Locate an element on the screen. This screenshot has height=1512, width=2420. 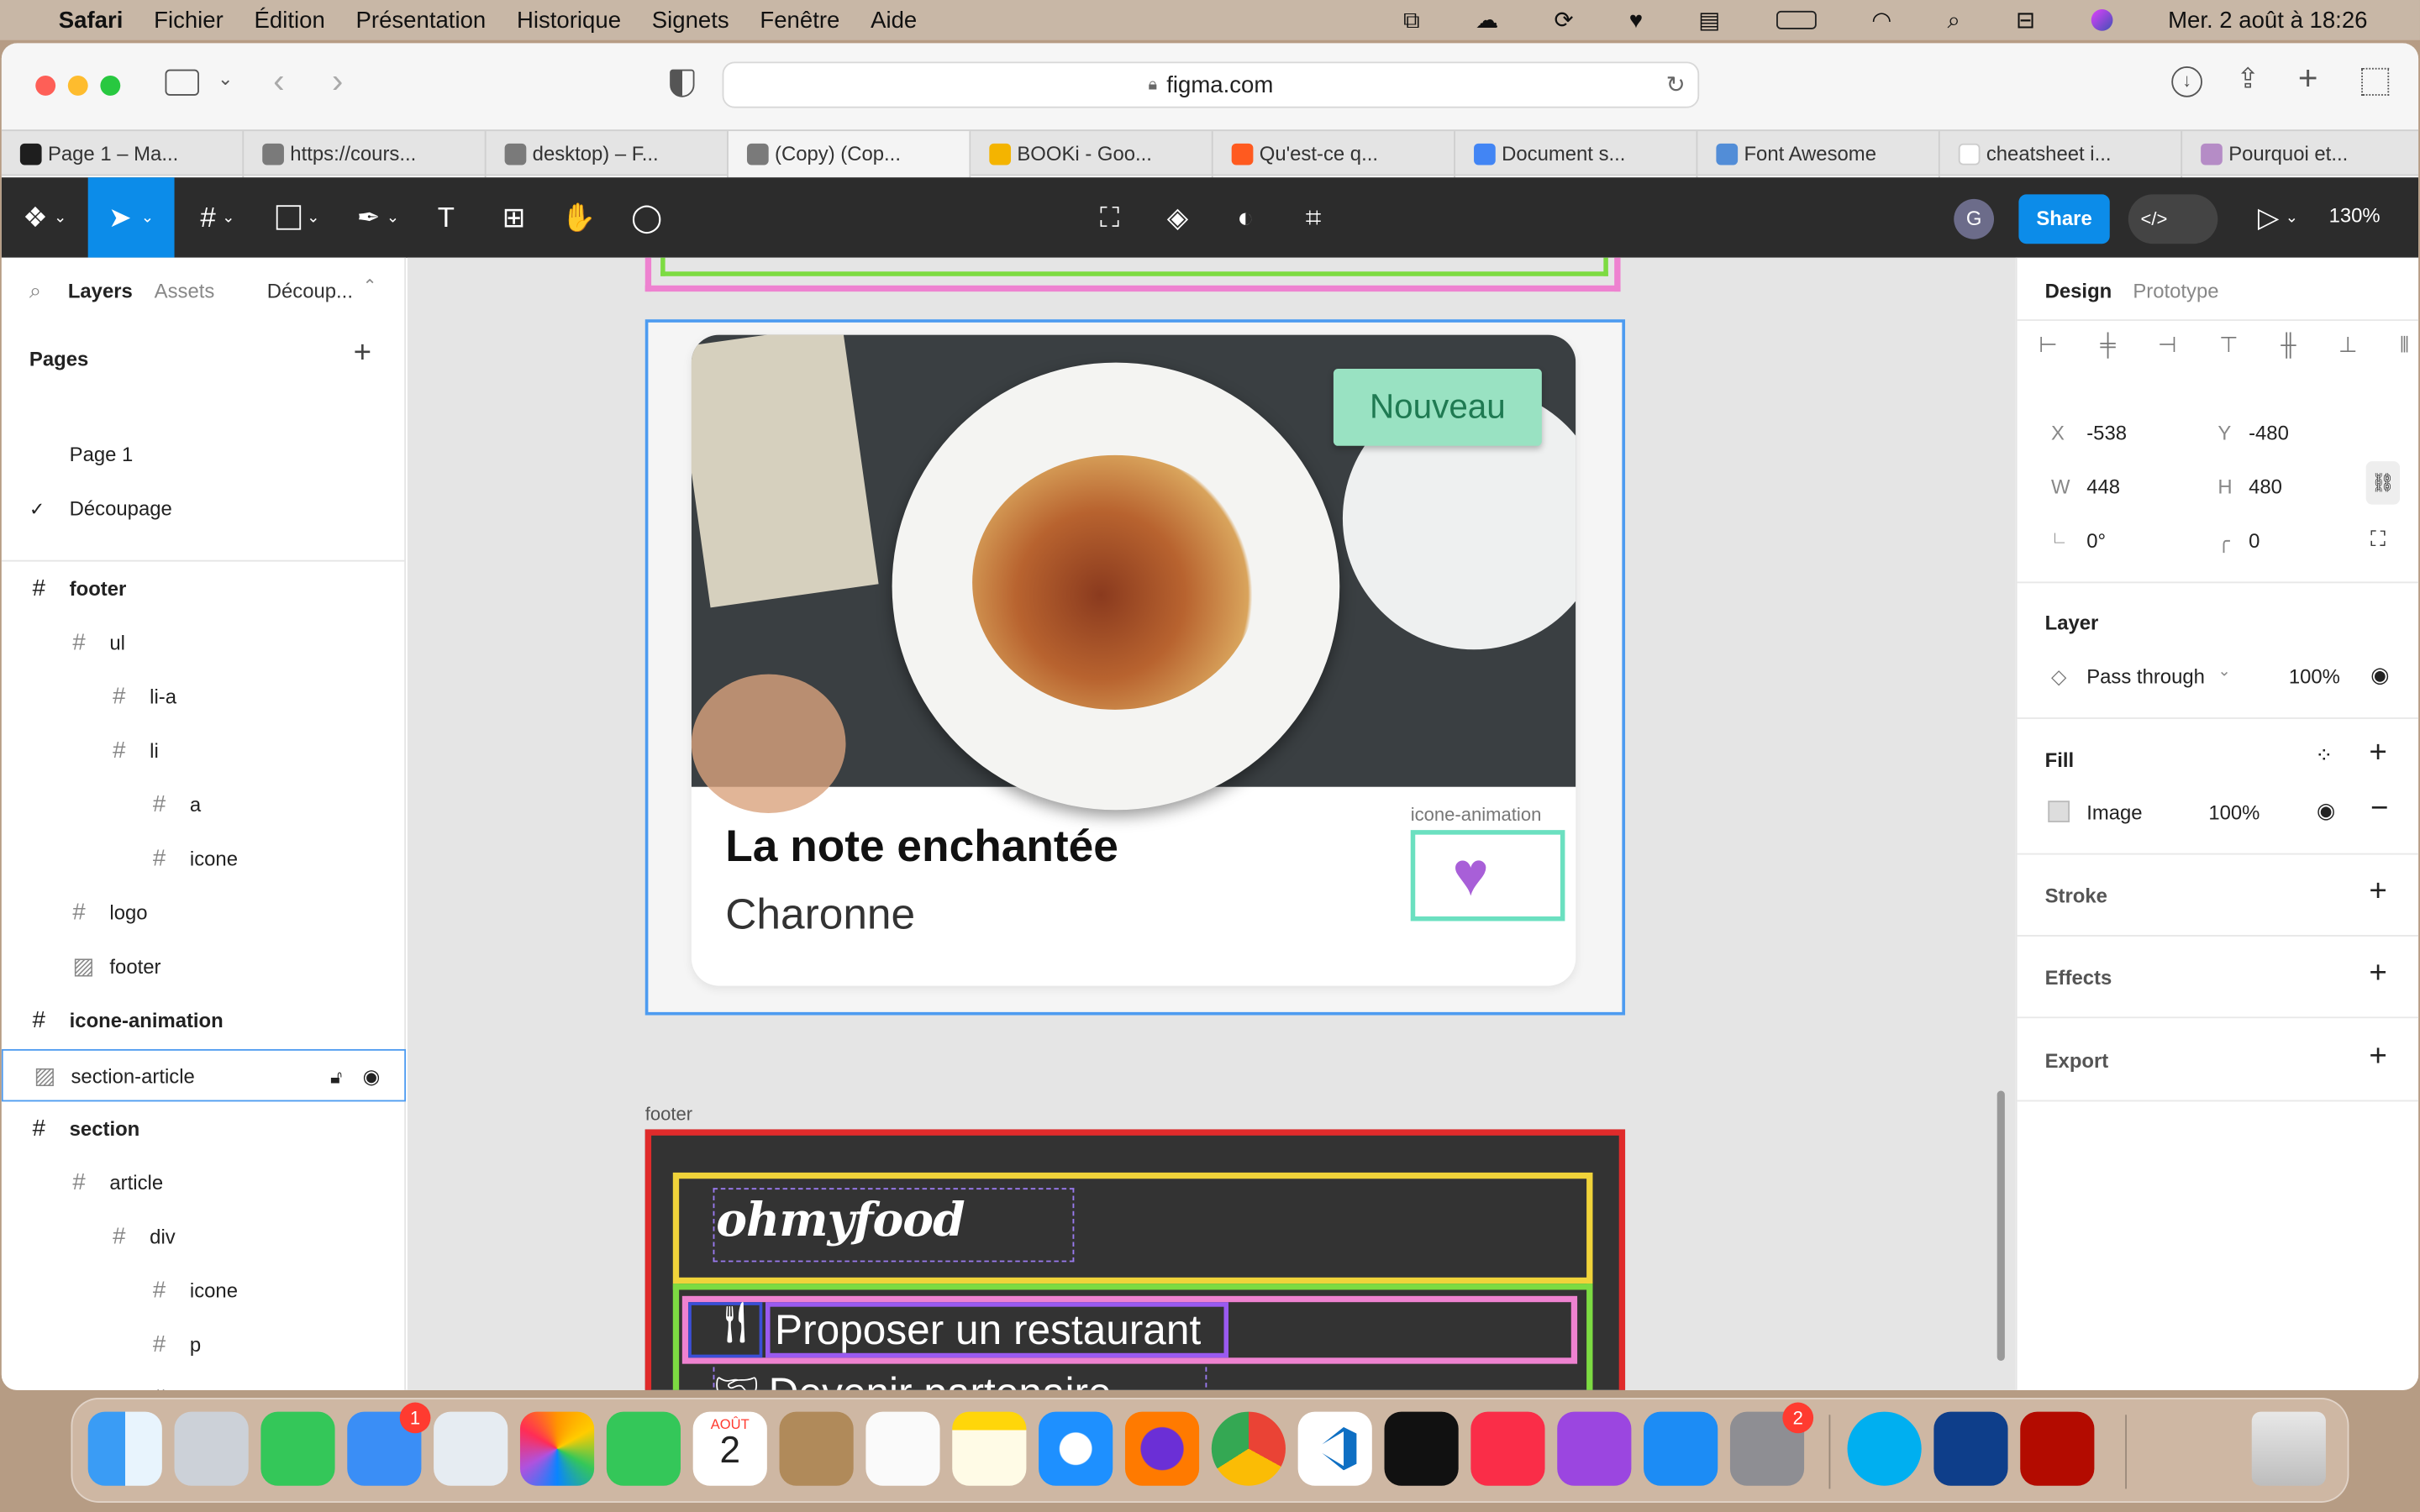
new-tab-icon: + is located at coordinates (2308, 79).